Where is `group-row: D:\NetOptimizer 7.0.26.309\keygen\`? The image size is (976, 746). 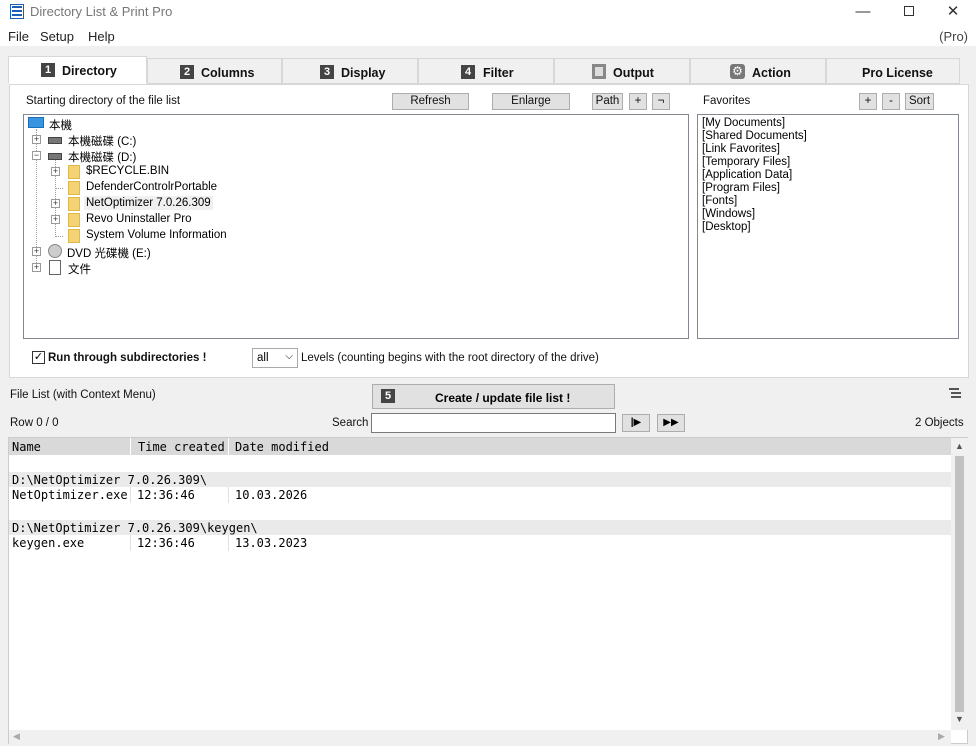 group-row: D:\NetOptimizer 7.0.26.309\keygen\ is located at coordinates (480, 527).